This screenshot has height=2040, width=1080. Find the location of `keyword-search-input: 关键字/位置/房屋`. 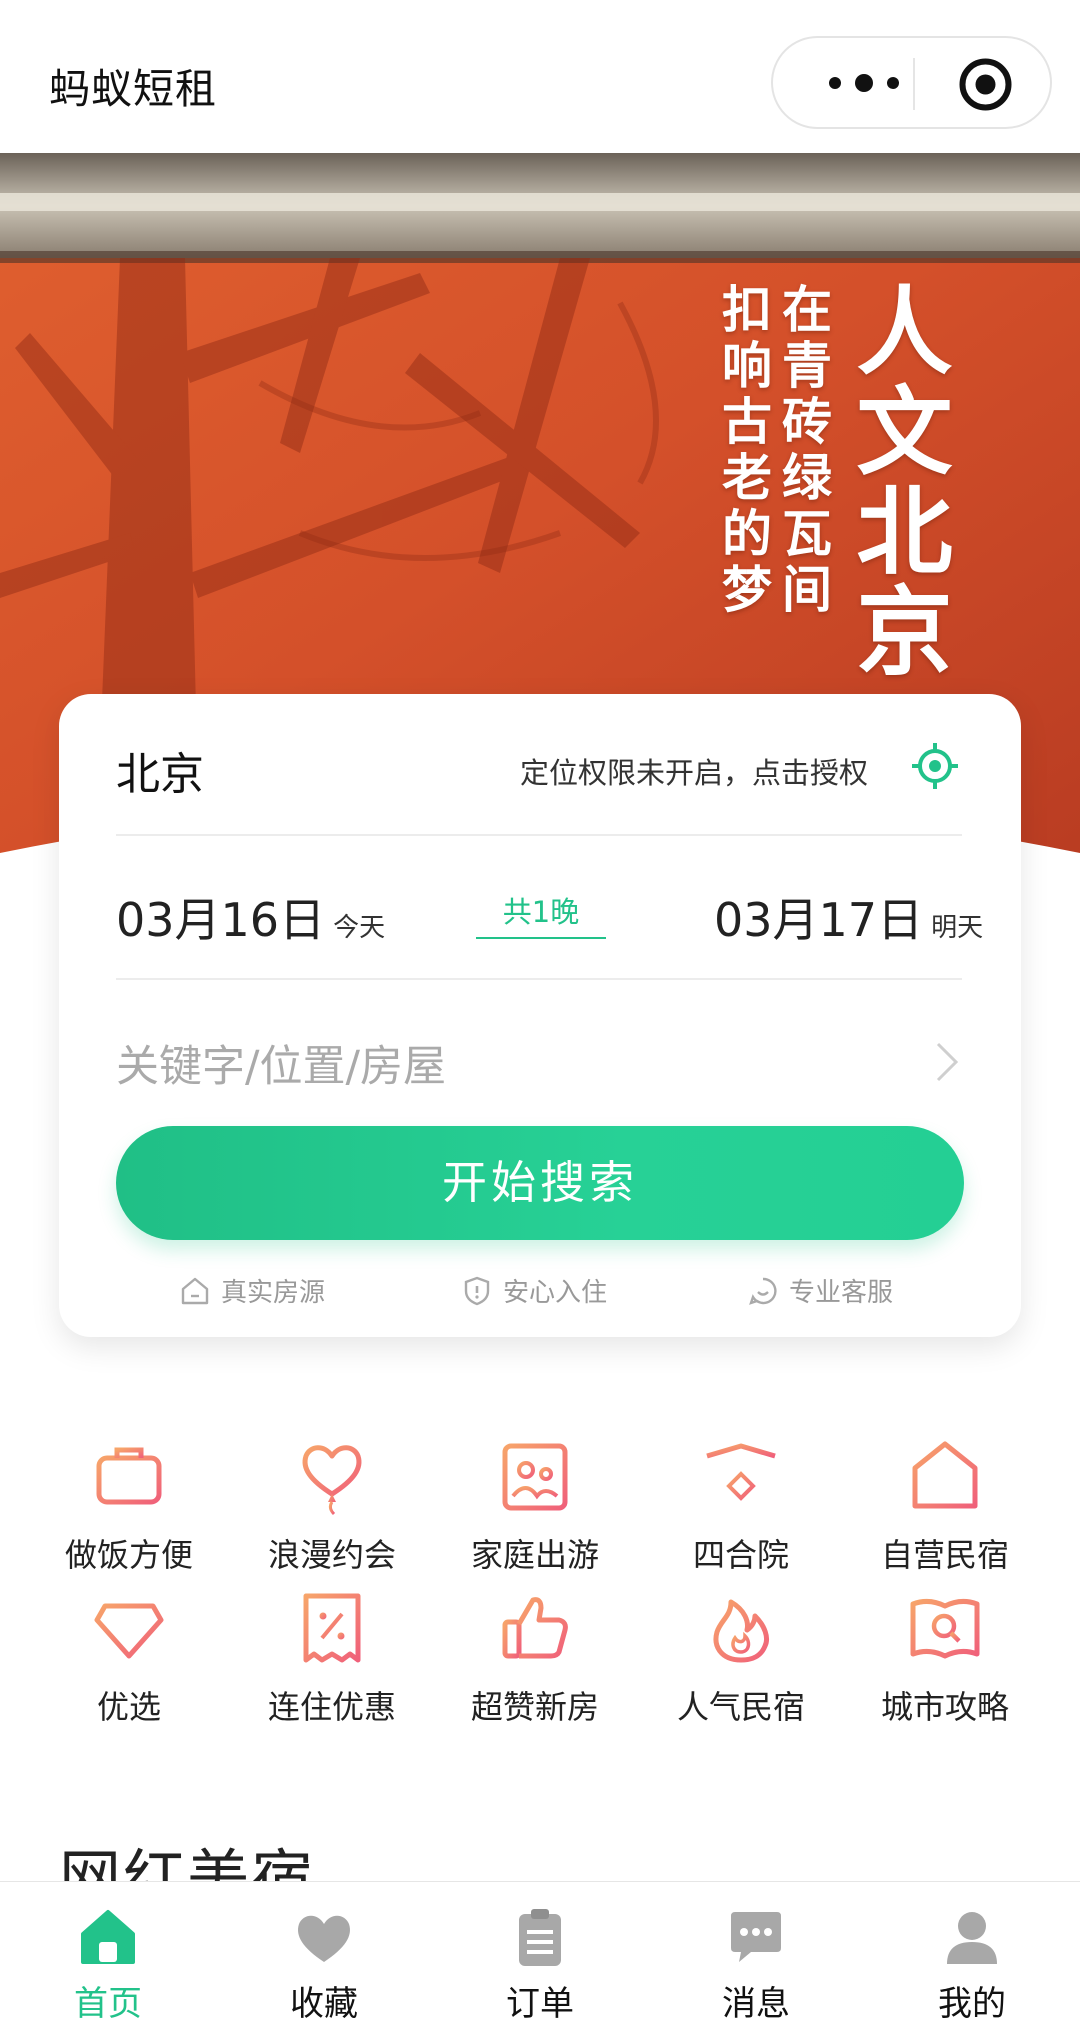

keyword-search-input: 关键字/位置/房屋 is located at coordinates (281, 1063).